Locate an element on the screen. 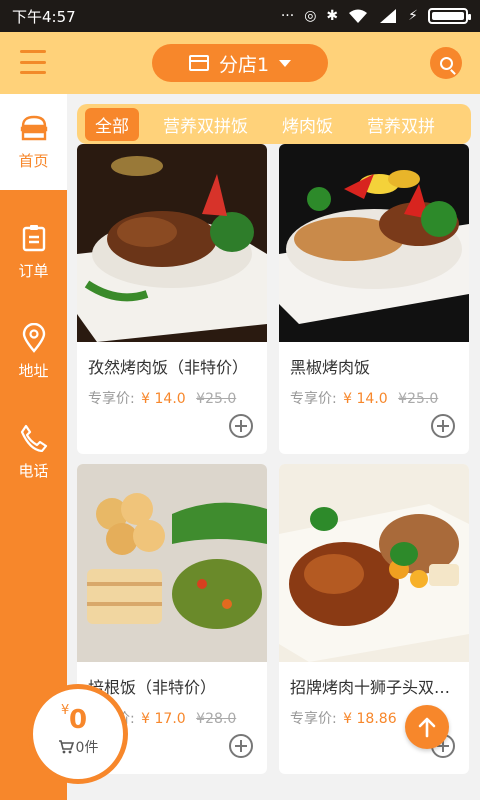  battery-icon is located at coordinates (449, 16).